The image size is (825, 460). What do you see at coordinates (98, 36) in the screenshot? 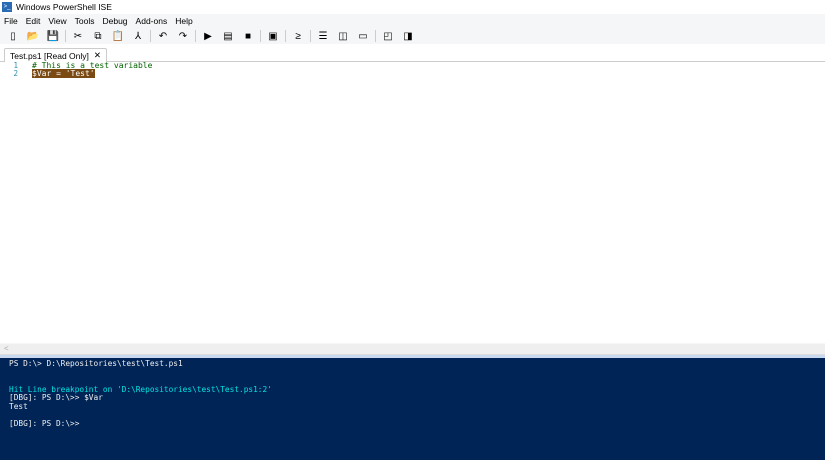
I see `copy-icon: ⧉` at bounding box center [98, 36].